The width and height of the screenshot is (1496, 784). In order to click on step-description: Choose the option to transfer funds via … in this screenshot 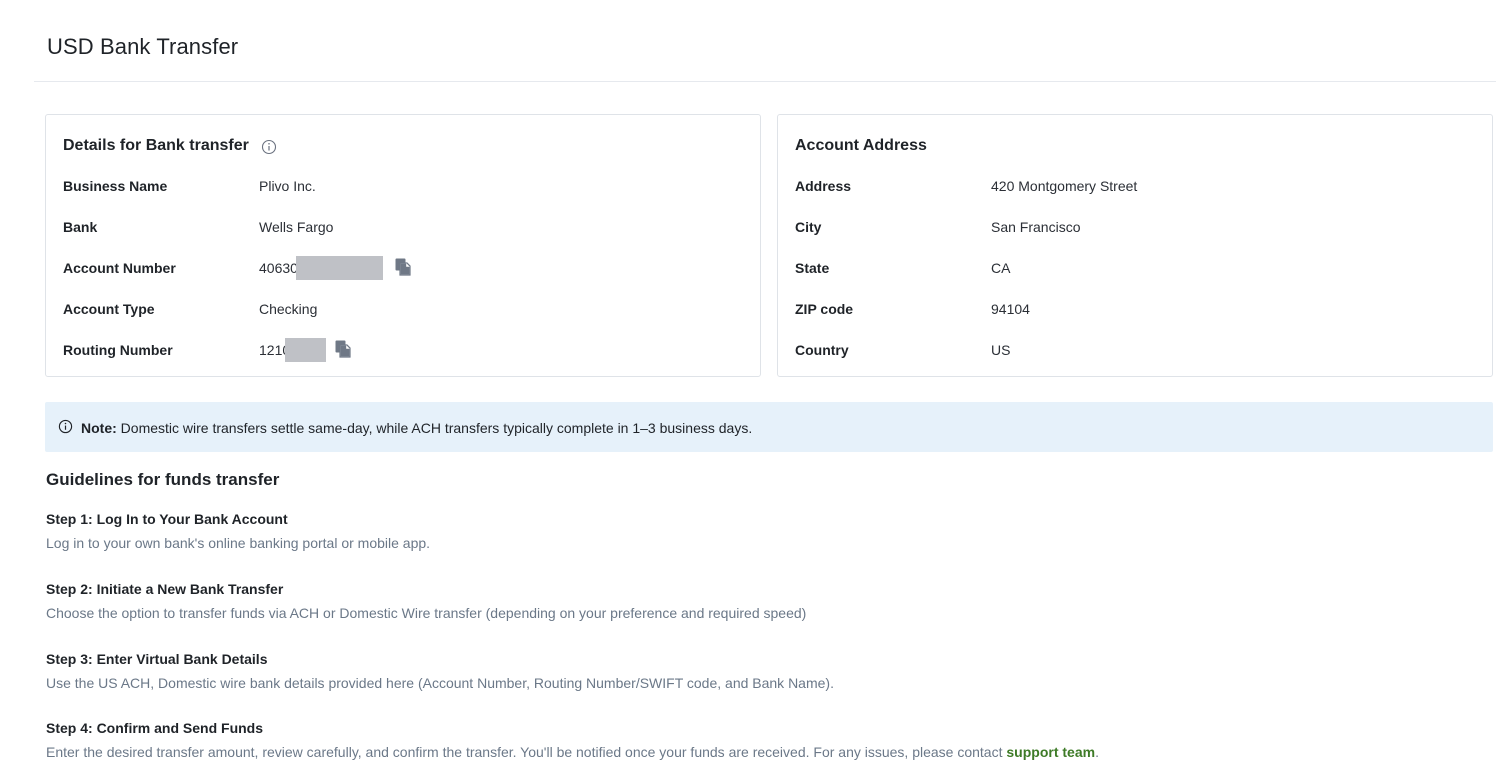, I will do `click(426, 613)`.